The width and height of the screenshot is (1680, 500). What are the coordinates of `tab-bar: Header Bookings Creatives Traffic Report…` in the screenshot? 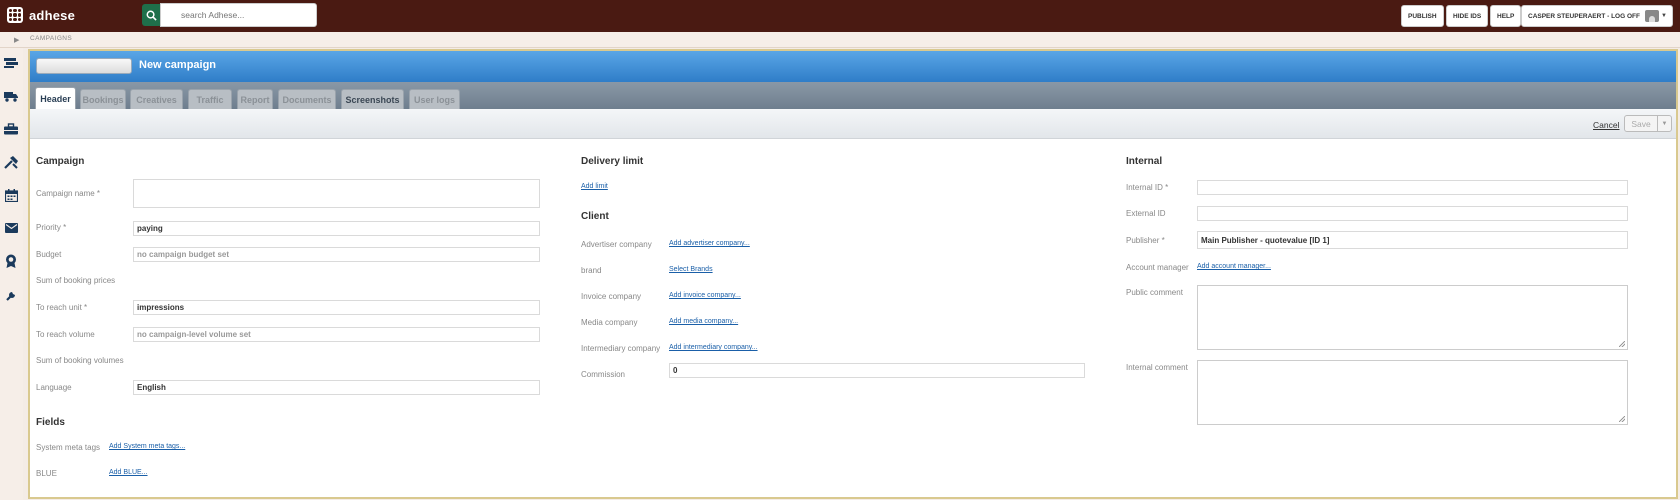 It's located at (853, 95).